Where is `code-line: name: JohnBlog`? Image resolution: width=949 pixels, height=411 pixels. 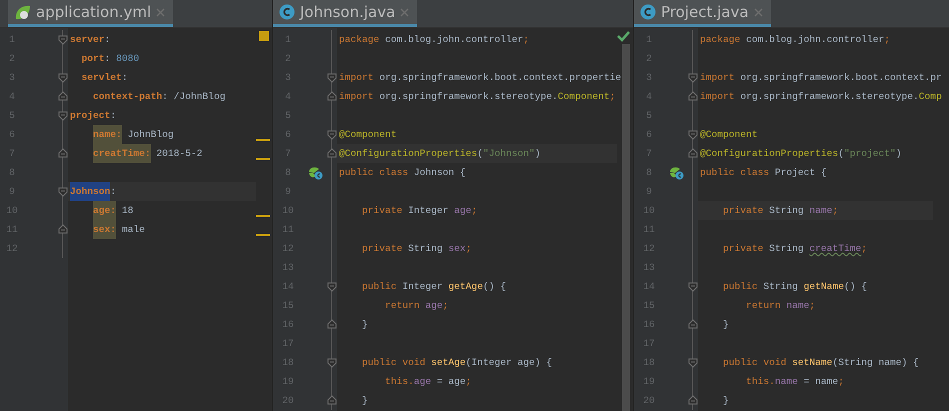 code-line: name: JohnBlog is located at coordinates (122, 134).